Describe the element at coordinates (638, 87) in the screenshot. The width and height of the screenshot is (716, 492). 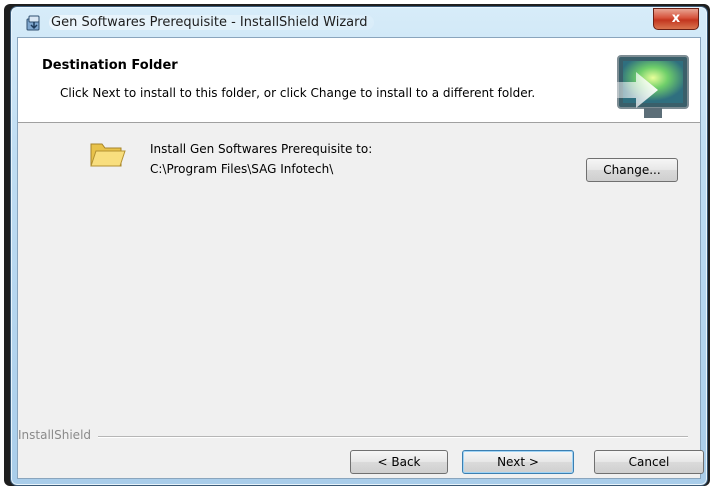
I see `monitor-arrow-graphic` at that location.